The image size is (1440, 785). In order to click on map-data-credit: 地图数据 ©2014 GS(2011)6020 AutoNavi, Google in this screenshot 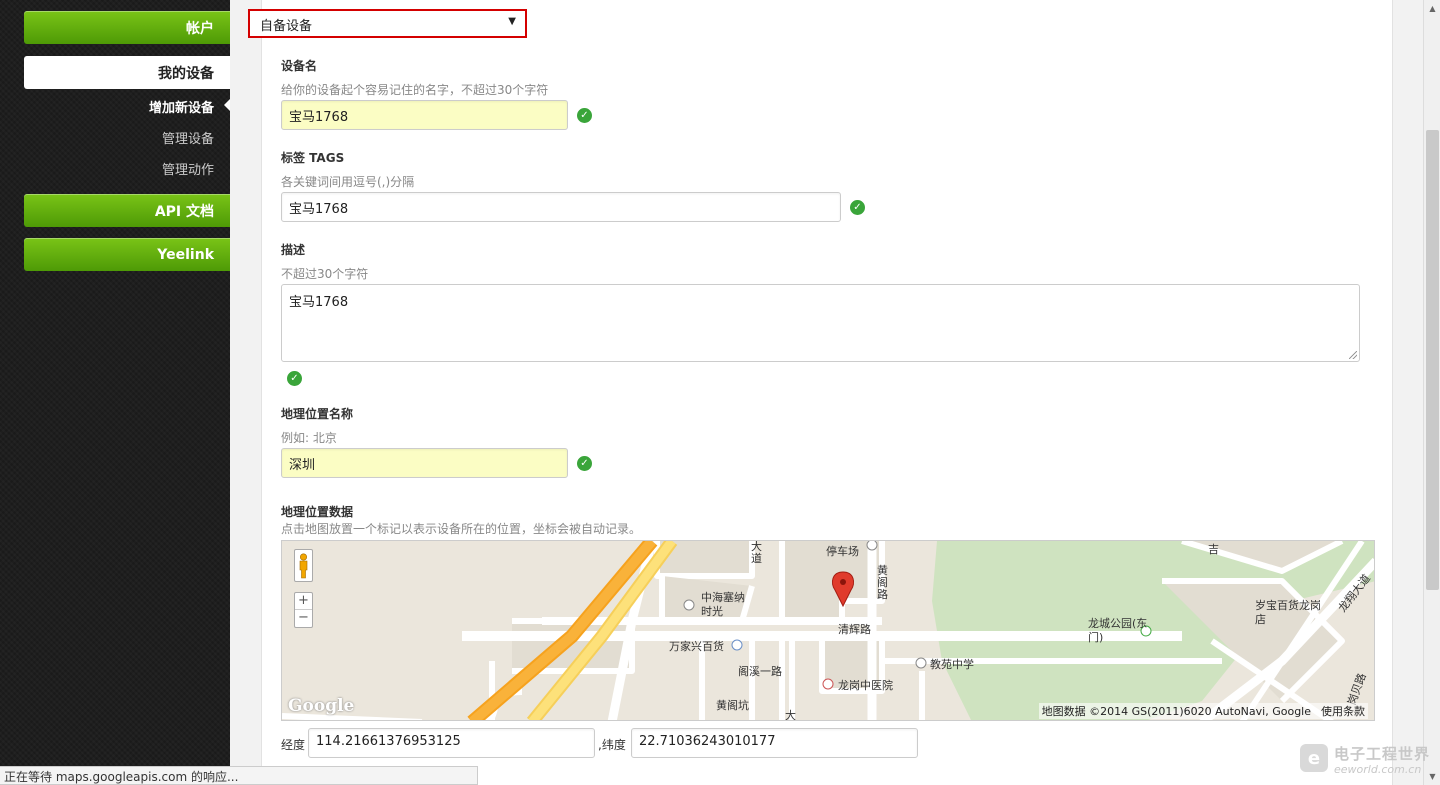, I will do `click(1176, 711)`.